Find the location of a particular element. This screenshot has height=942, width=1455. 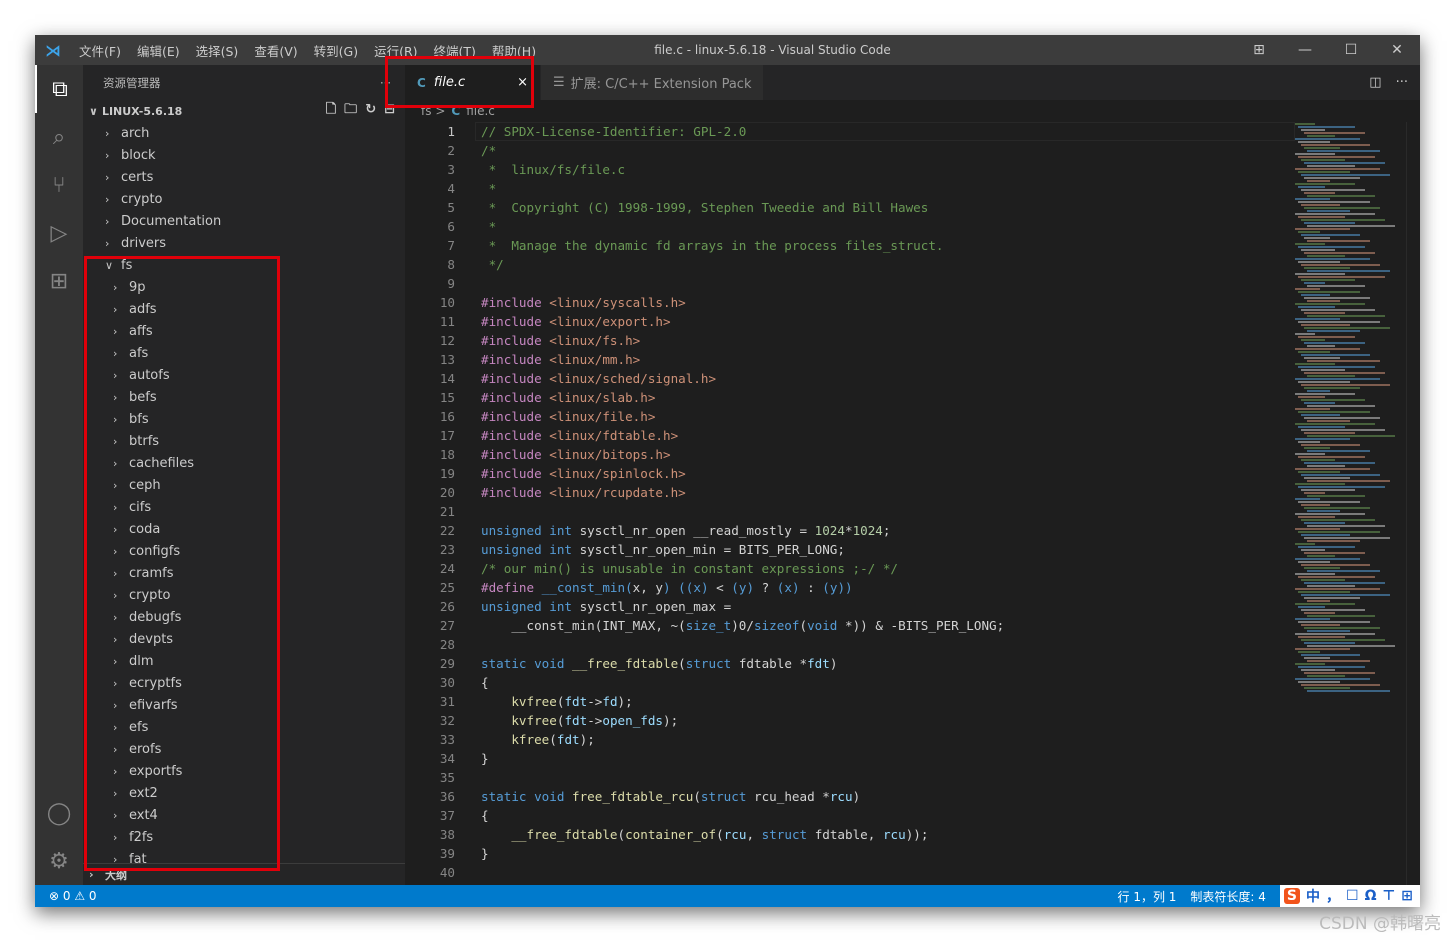

ime-tool-icon: ， is located at coordinates (1333, 896).